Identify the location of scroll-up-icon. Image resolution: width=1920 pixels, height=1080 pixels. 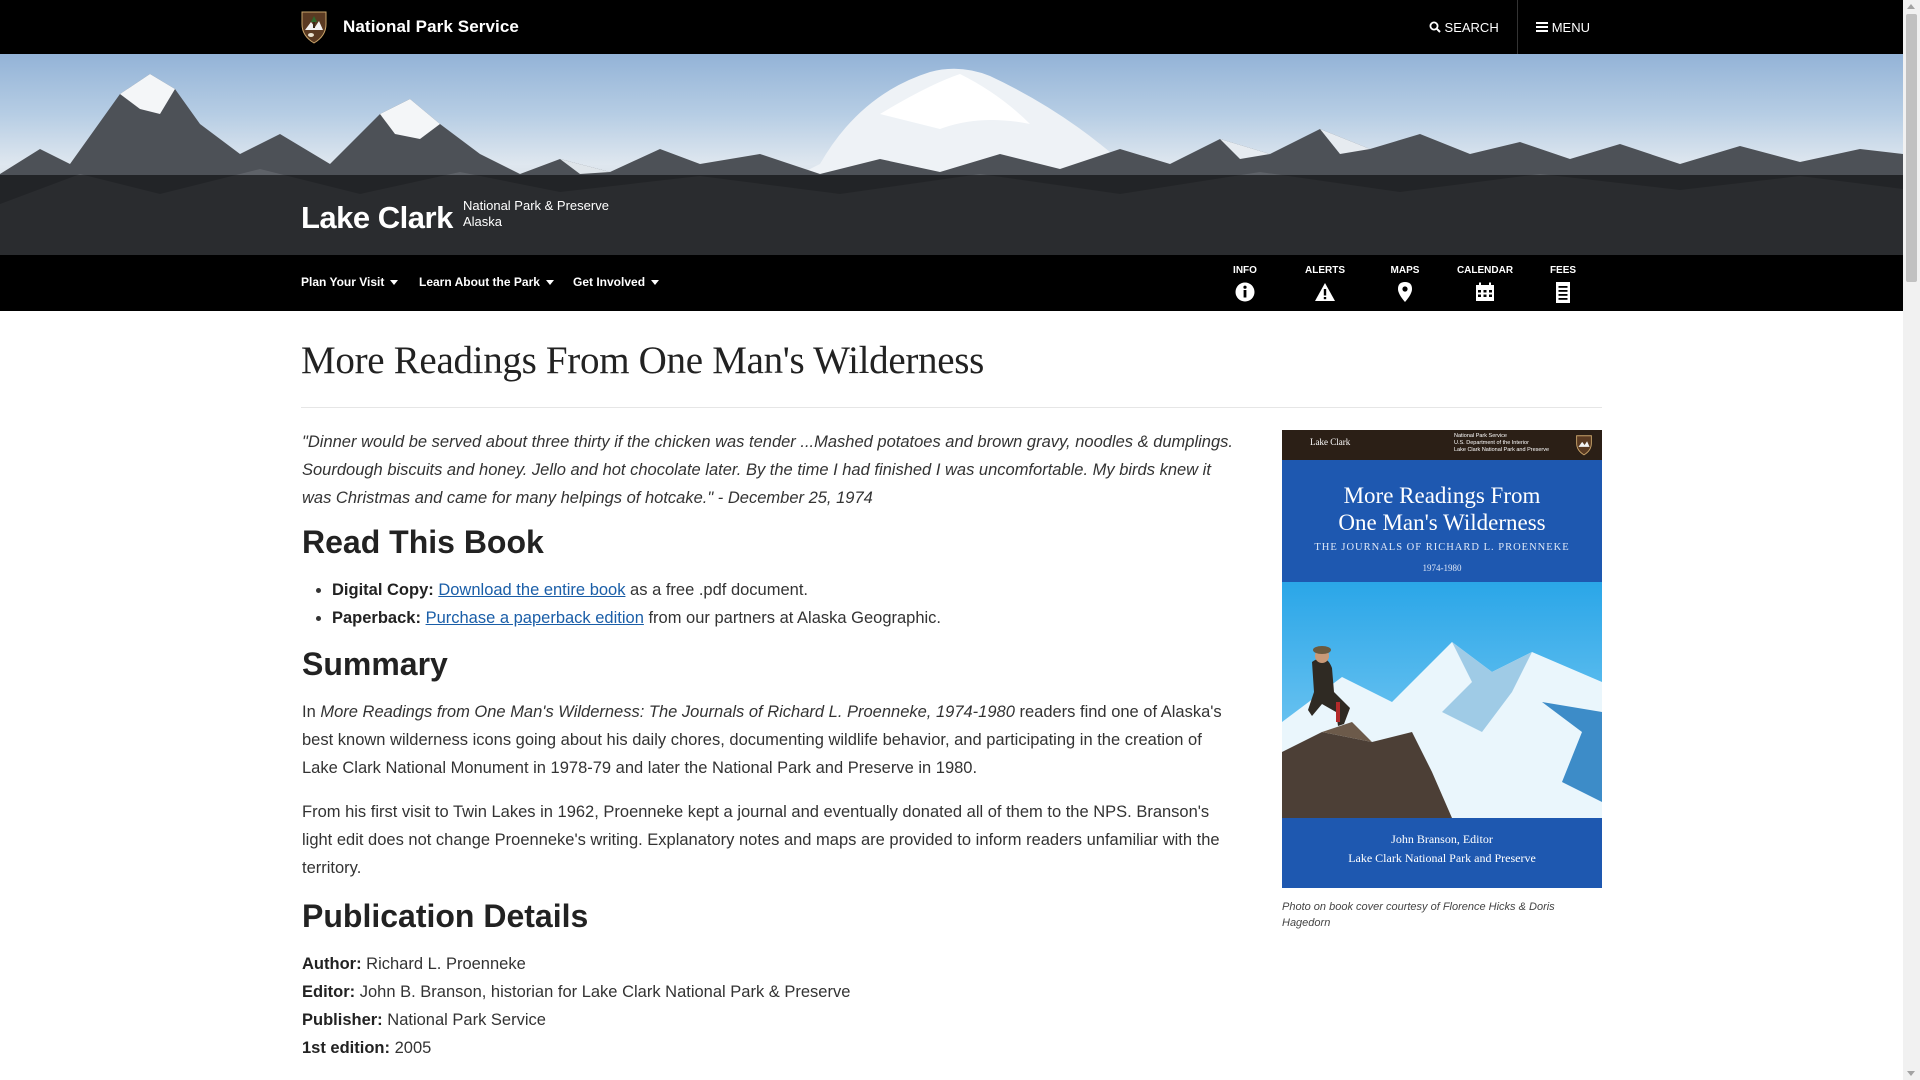
(1911, 6).